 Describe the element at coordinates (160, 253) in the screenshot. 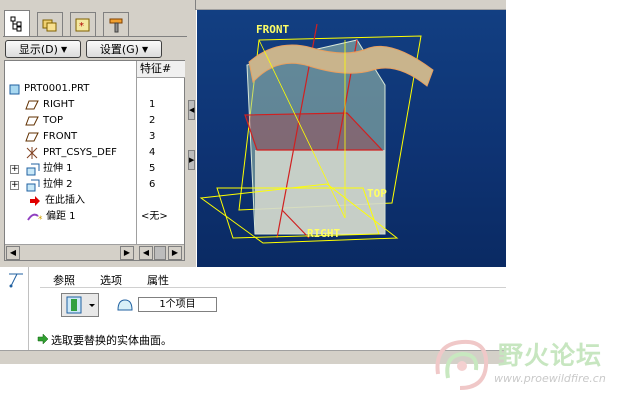

I see `scroll-thumb` at that location.